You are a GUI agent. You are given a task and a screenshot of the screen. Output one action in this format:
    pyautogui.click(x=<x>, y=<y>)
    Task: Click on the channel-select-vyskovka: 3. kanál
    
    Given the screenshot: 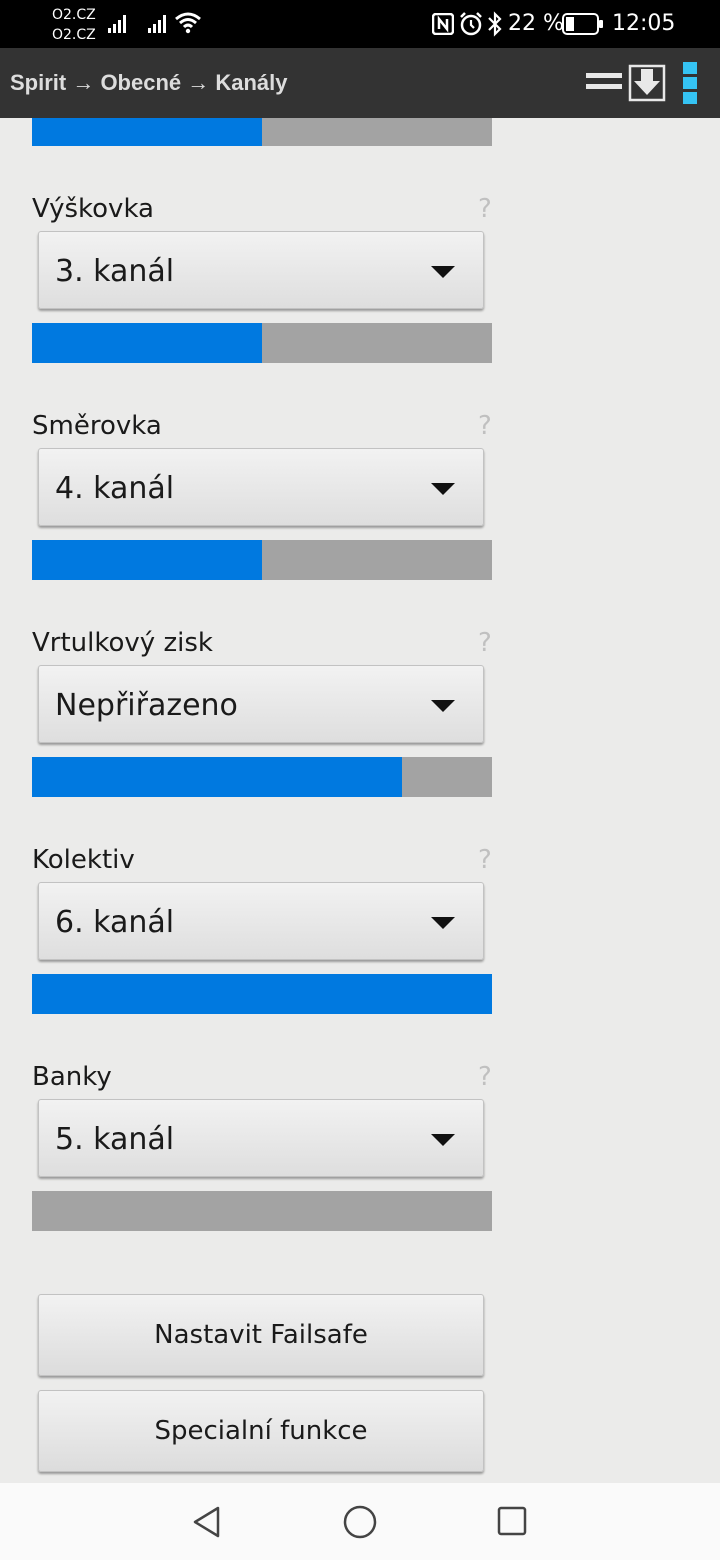 What is the action you would take?
    pyautogui.click(x=261, y=270)
    